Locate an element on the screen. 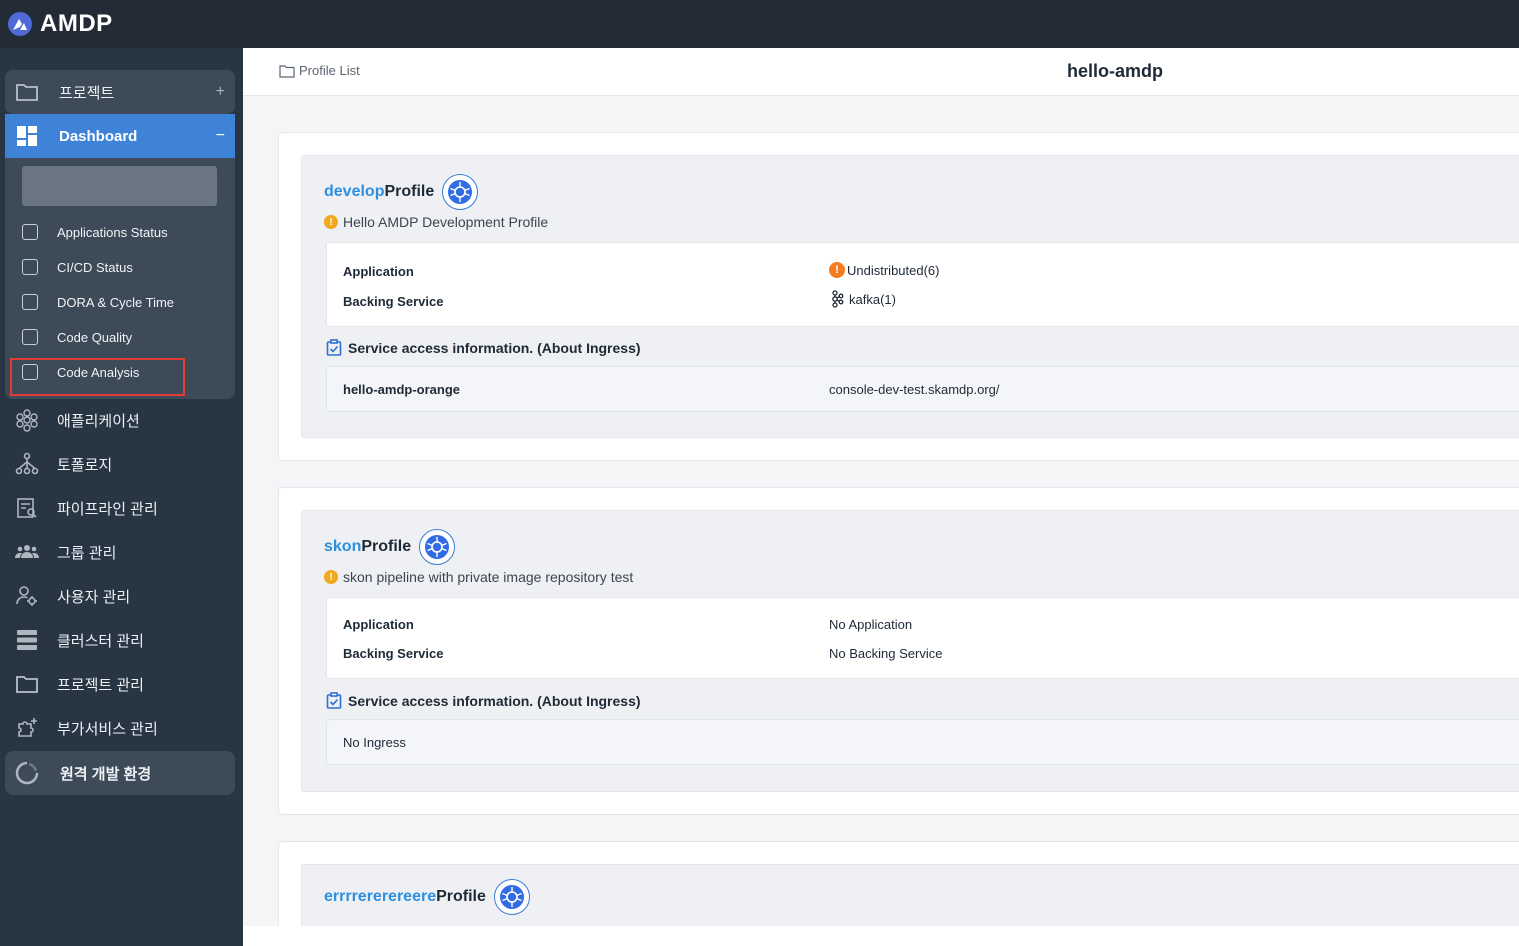 The height and width of the screenshot is (946, 1519). profile-title: develop Profile is located at coordinates (401, 192).